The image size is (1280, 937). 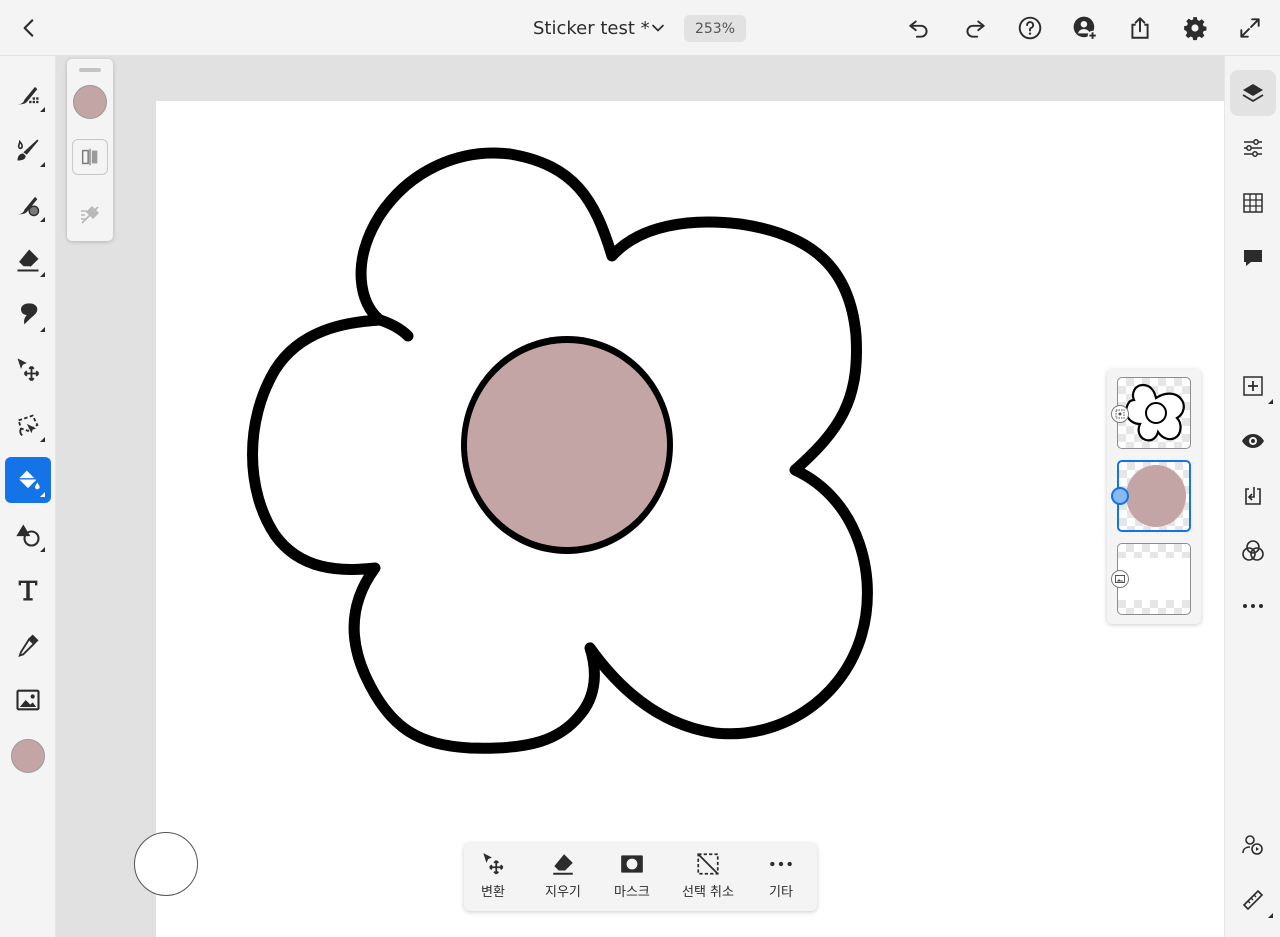 I want to click on undo-button, so click(x=919, y=28).